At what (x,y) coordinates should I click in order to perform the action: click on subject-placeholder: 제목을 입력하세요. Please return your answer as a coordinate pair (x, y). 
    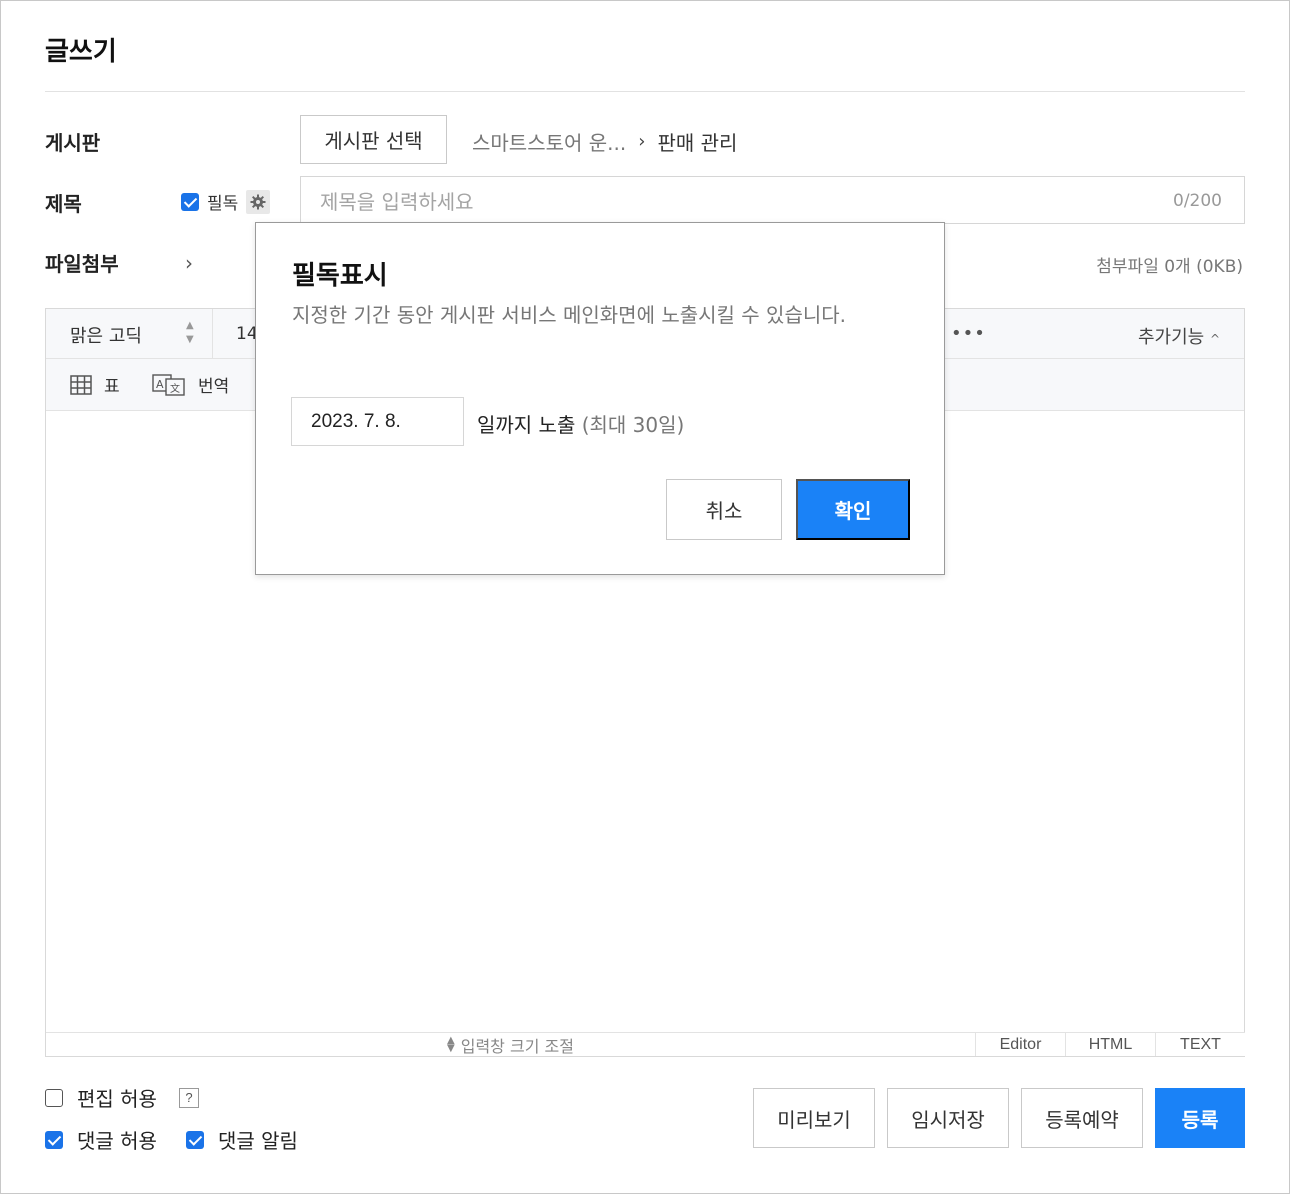
    Looking at the image, I should click on (397, 201).